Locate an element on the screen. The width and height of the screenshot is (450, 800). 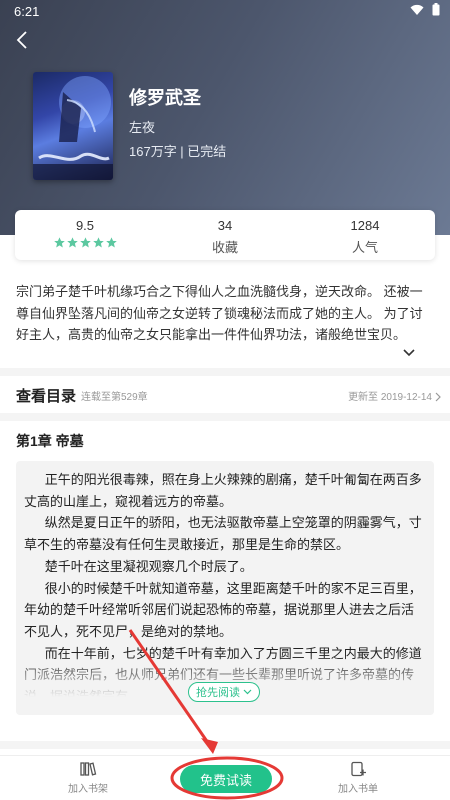
battery-icon is located at coordinates (436, 9).